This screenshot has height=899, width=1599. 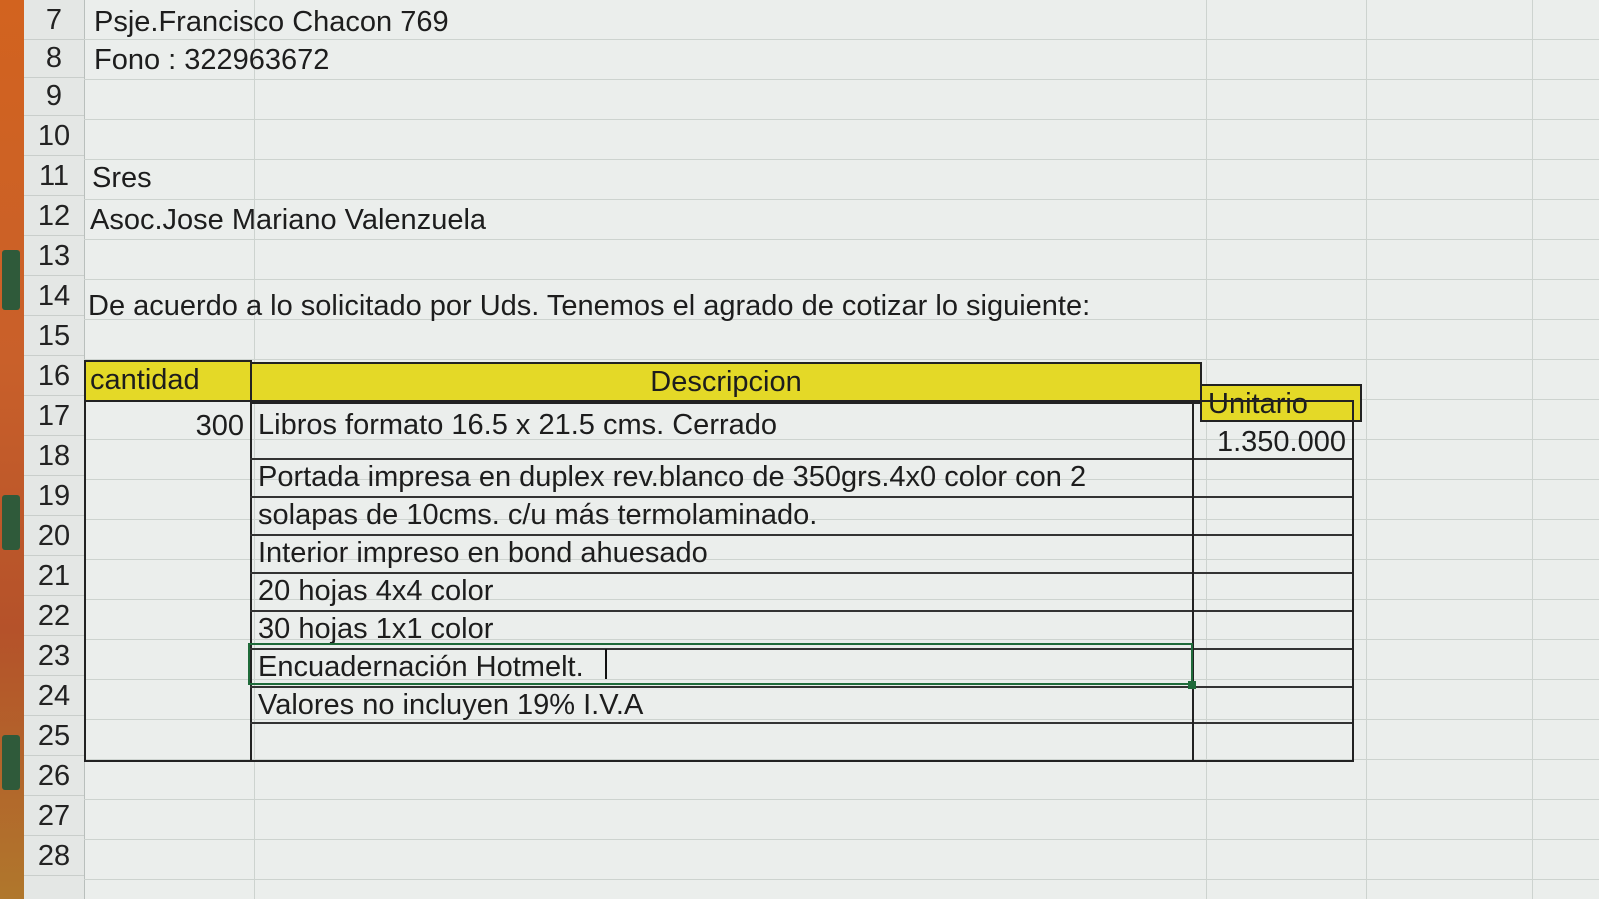 What do you see at coordinates (606, 664) in the screenshot?
I see `text-cursor` at bounding box center [606, 664].